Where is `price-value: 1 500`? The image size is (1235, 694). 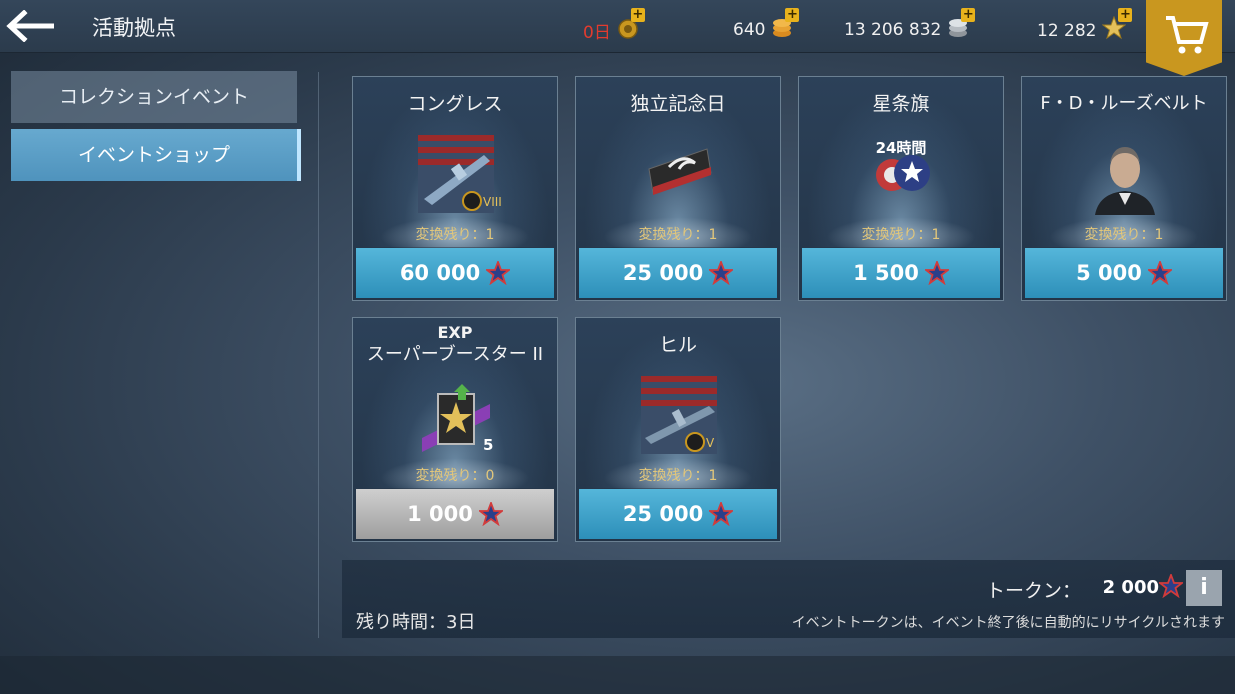
price-value: 1 500 is located at coordinates (886, 273).